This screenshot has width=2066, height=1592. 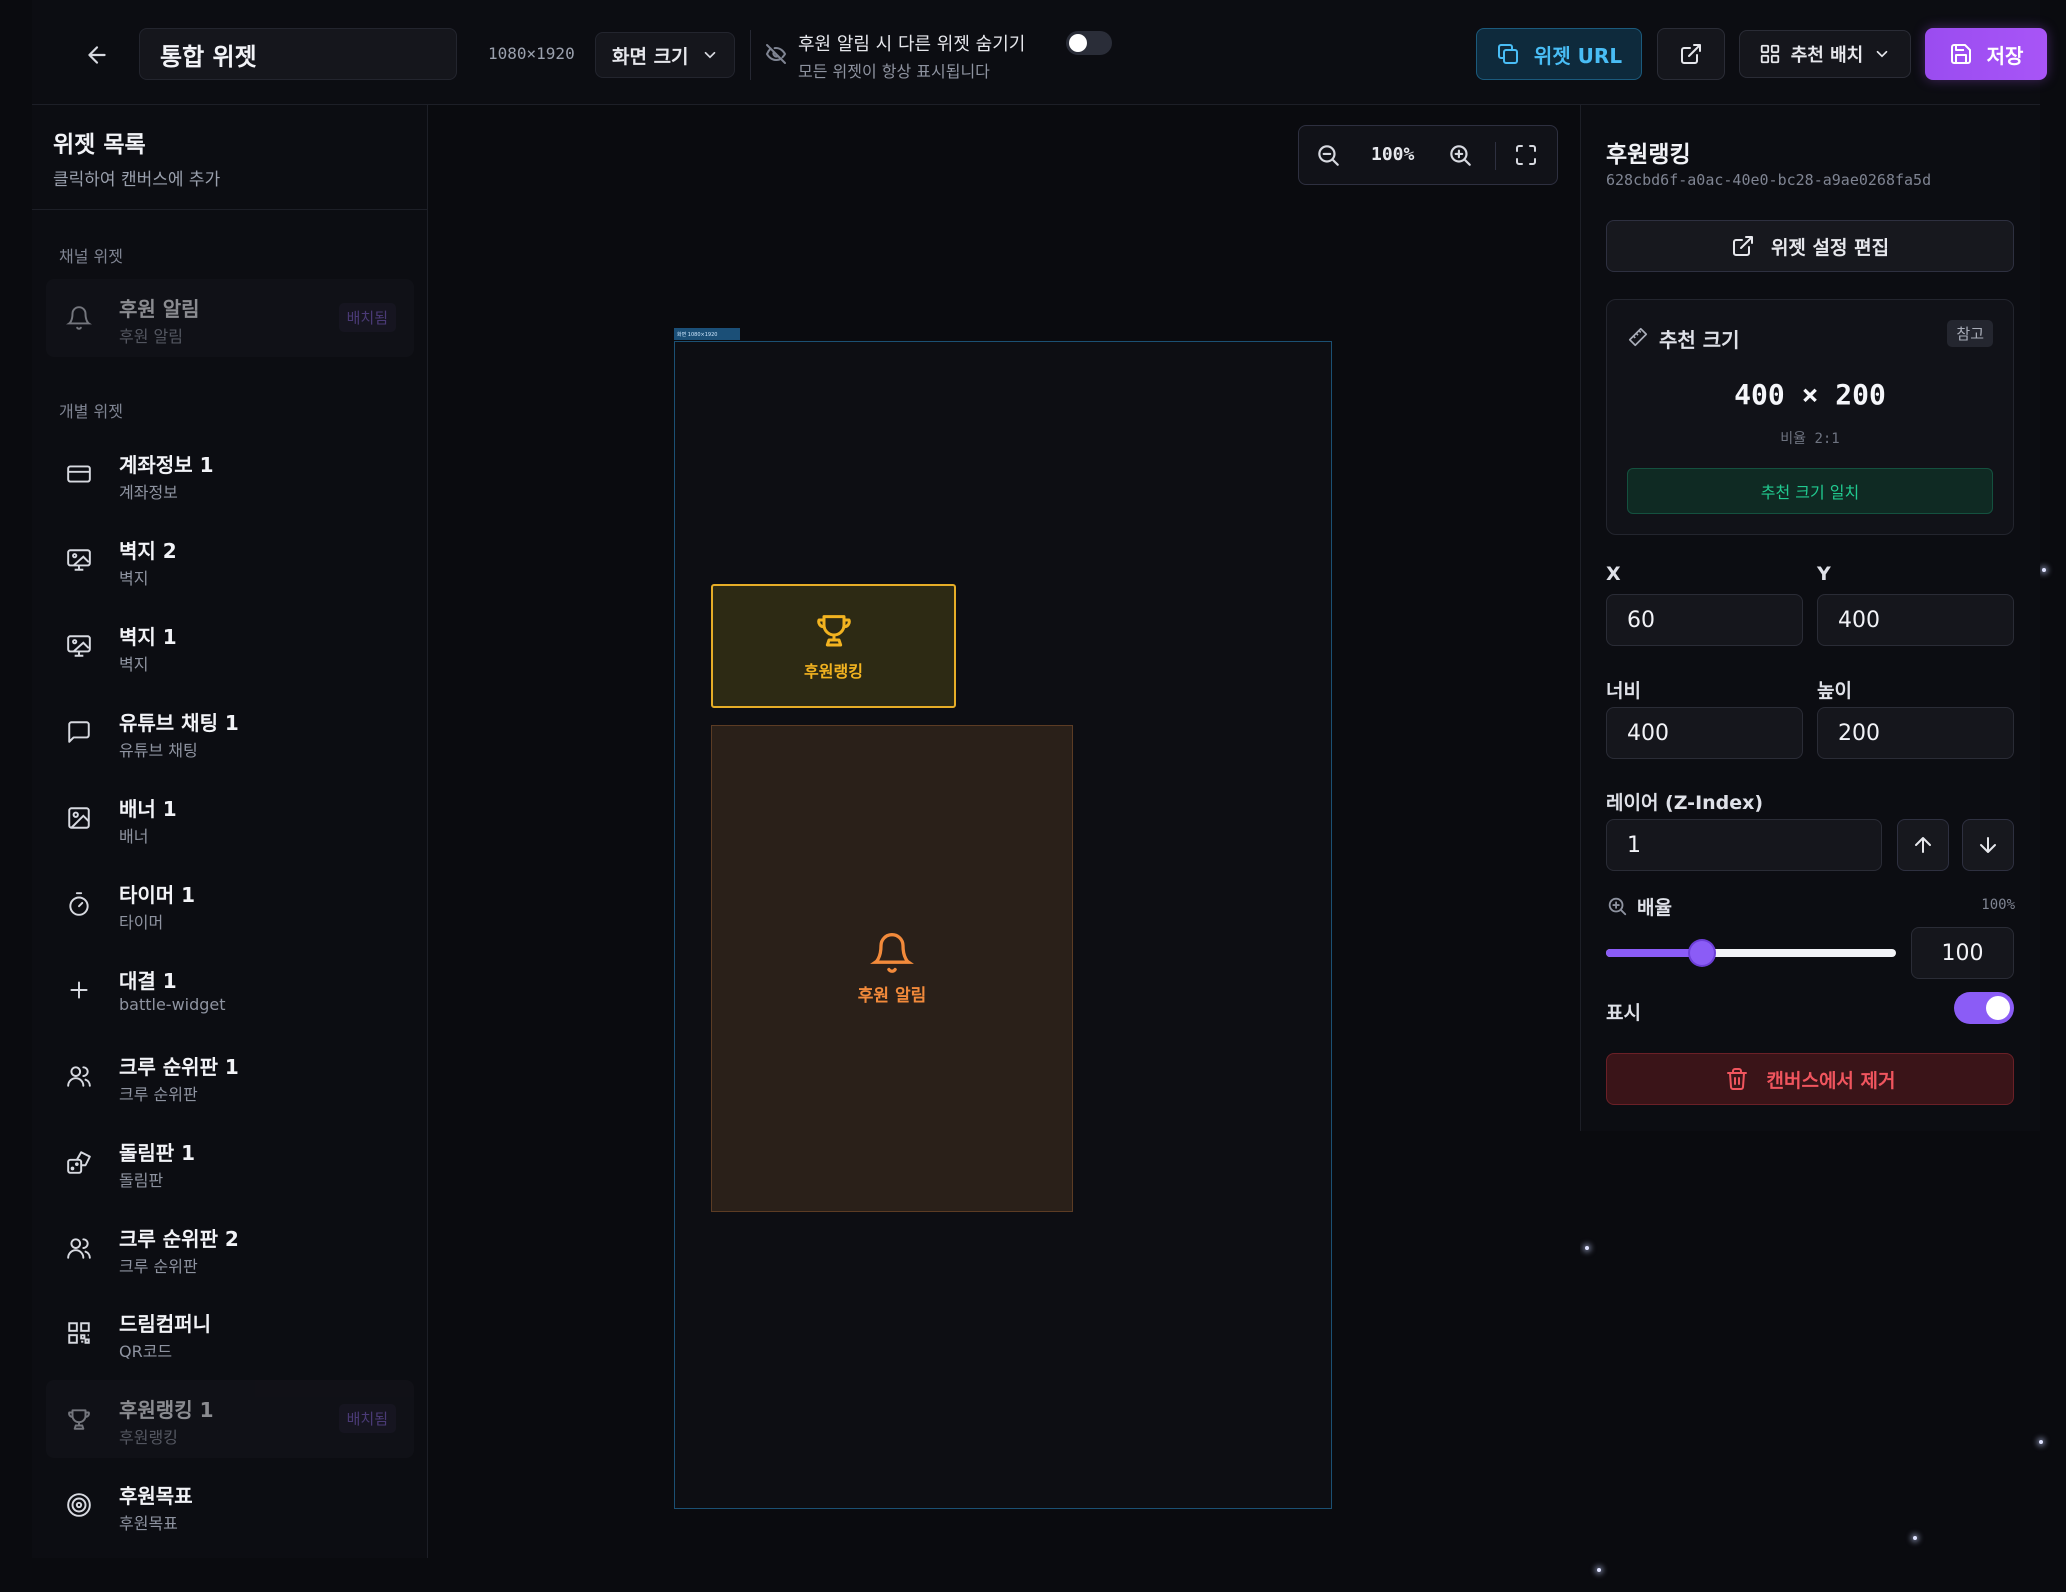 I want to click on sidebar-item-donation-alert: 후원 알림 후원 알림 배치됨, so click(x=230, y=318).